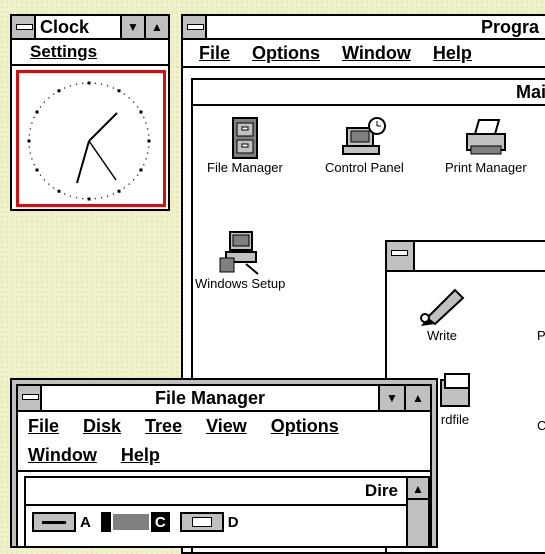 The width and height of the screenshot is (545, 554). I want to click on write-icon: Write, so click(442, 312).